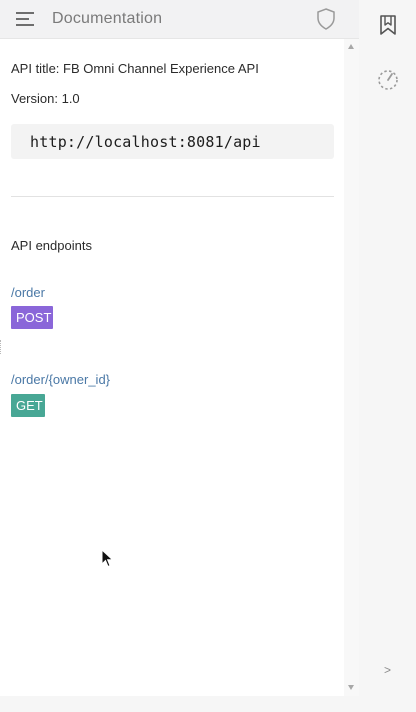 This screenshot has width=416, height=712. What do you see at coordinates (32, 317) in the screenshot?
I see `method-badge-post: POST` at bounding box center [32, 317].